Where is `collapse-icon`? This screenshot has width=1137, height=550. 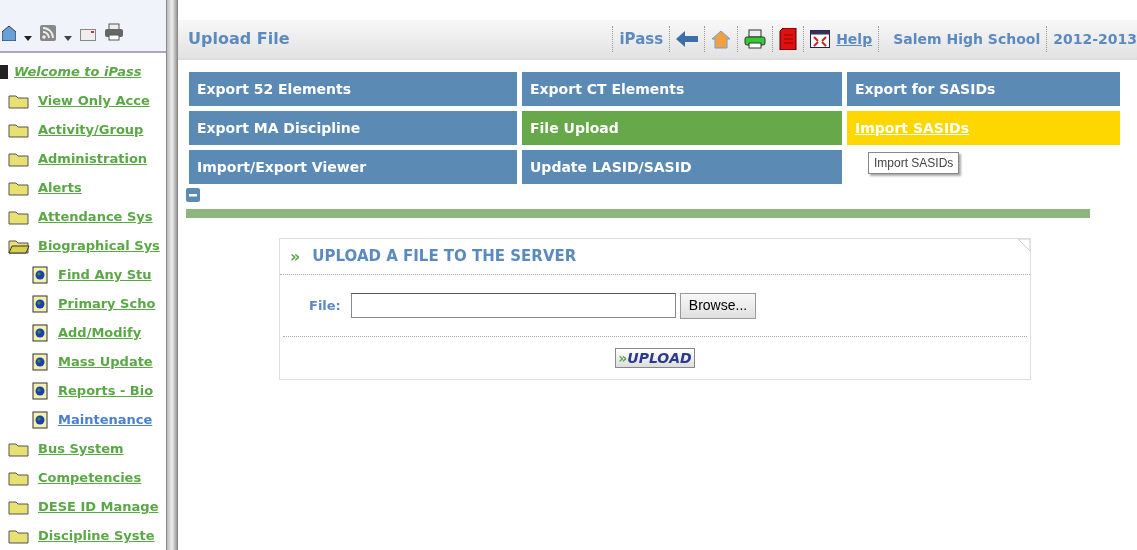 collapse-icon is located at coordinates (193, 195).